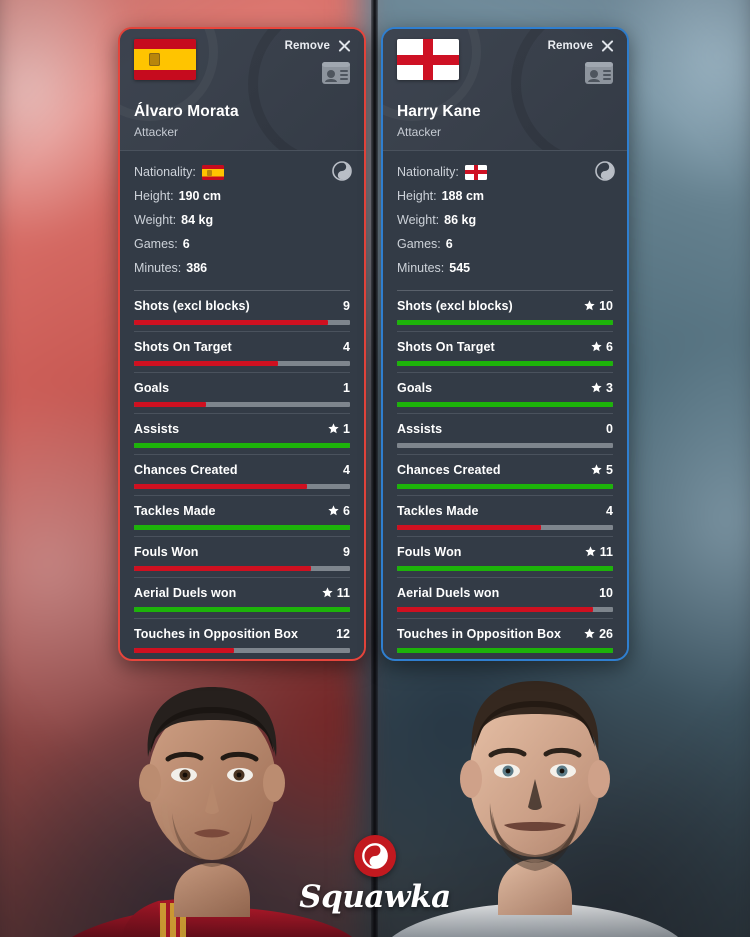 The height and width of the screenshot is (937, 750). Describe the element at coordinates (375, 897) in the screenshot. I see `brand-name: Squawka` at that location.